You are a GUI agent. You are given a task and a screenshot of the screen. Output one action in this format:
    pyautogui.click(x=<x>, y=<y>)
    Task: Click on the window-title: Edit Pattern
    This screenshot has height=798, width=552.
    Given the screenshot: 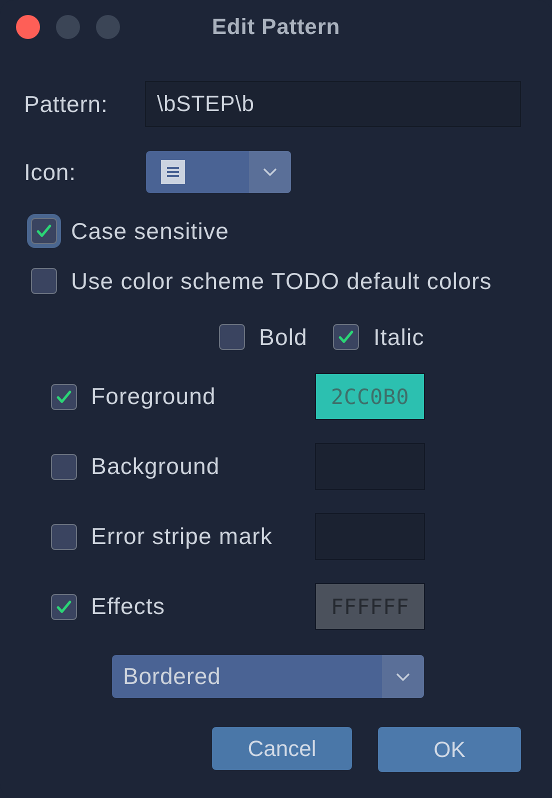 What is the action you would take?
    pyautogui.click(x=276, y=27)
    